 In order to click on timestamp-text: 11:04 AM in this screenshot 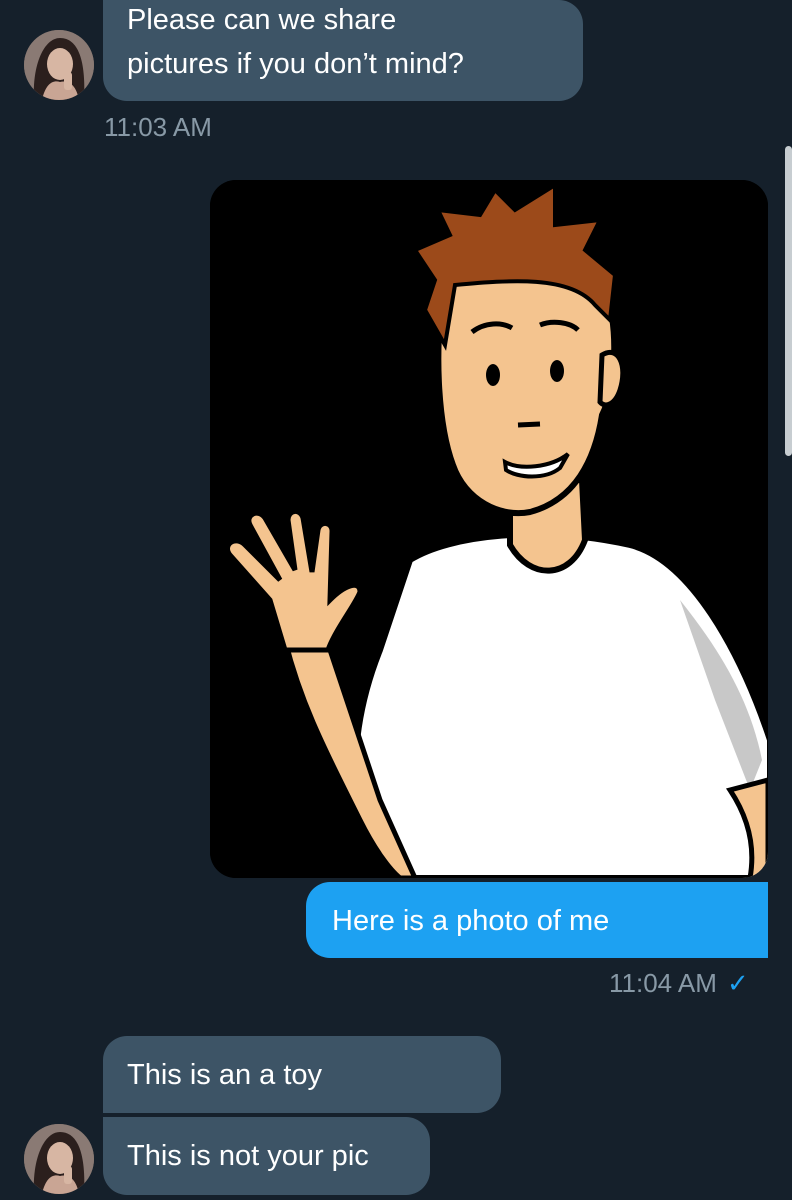, I will do `click(663, 983)`.